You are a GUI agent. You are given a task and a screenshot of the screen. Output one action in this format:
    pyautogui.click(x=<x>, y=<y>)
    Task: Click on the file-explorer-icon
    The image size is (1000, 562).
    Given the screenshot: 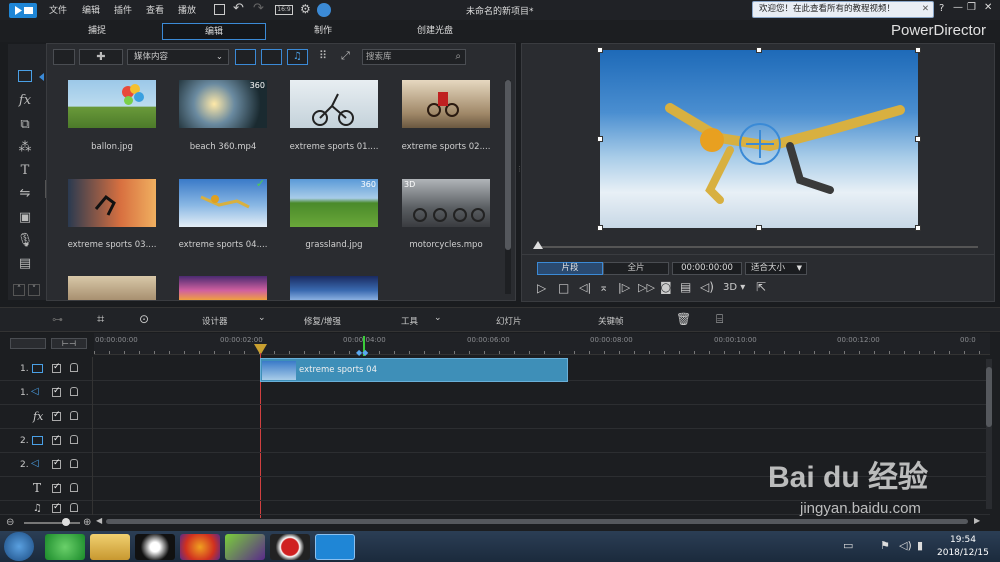 What is the action you would take?
    pyautogui.click(x=110, y=547)
    